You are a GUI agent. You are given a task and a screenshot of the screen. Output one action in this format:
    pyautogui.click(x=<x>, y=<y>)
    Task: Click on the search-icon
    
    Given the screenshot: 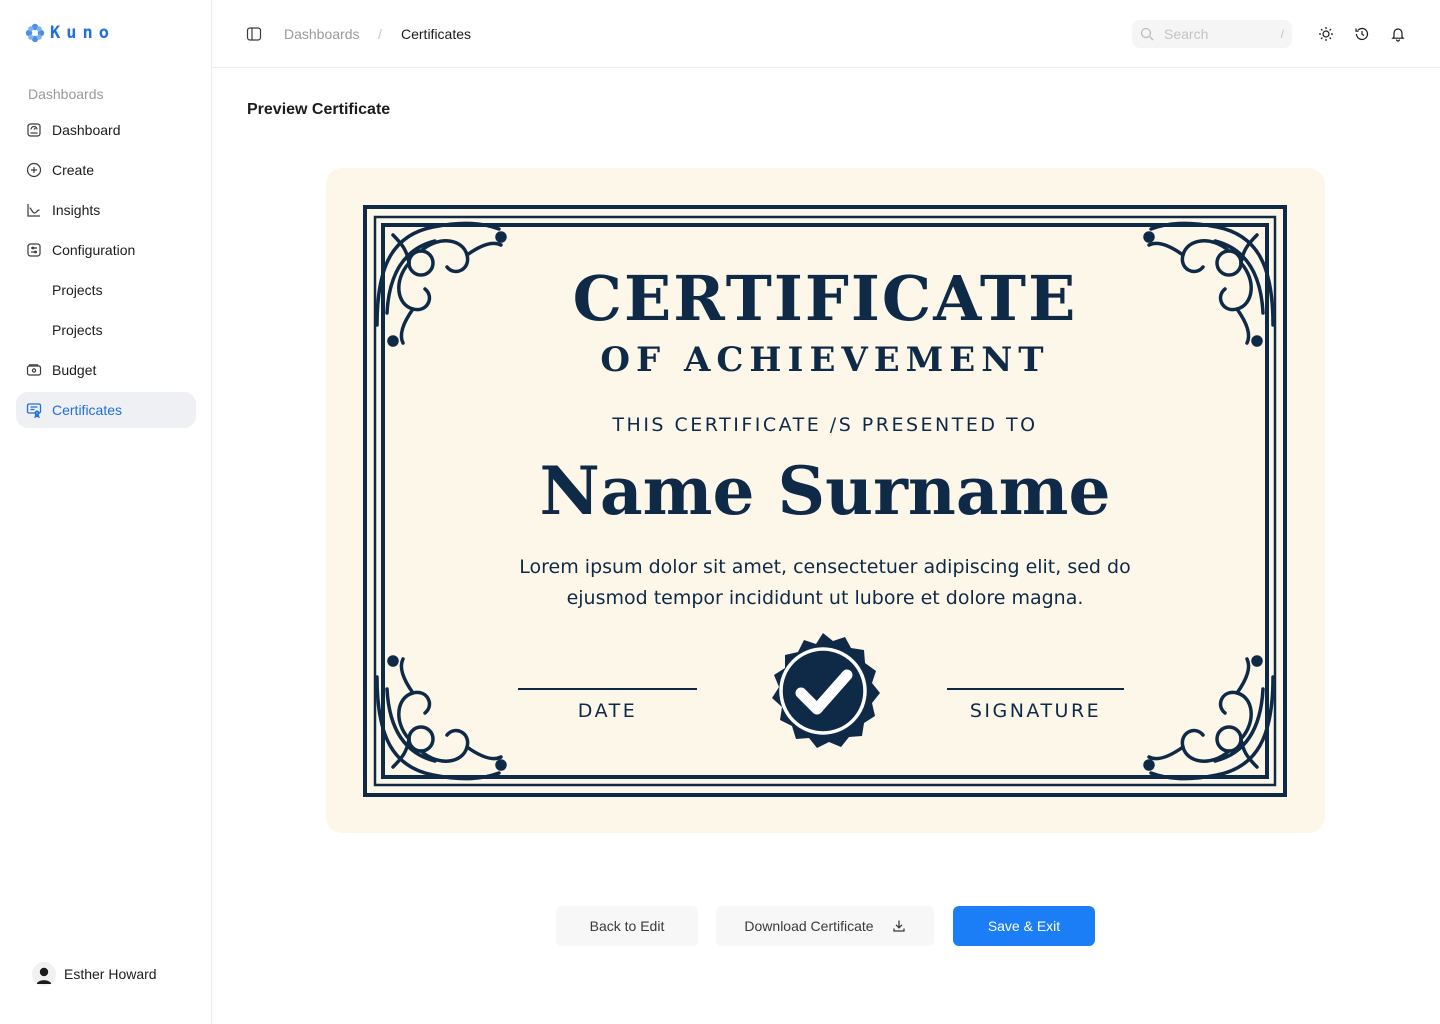 What is the action you would take?
    pyautogui.click(x=1147, y=34)
    